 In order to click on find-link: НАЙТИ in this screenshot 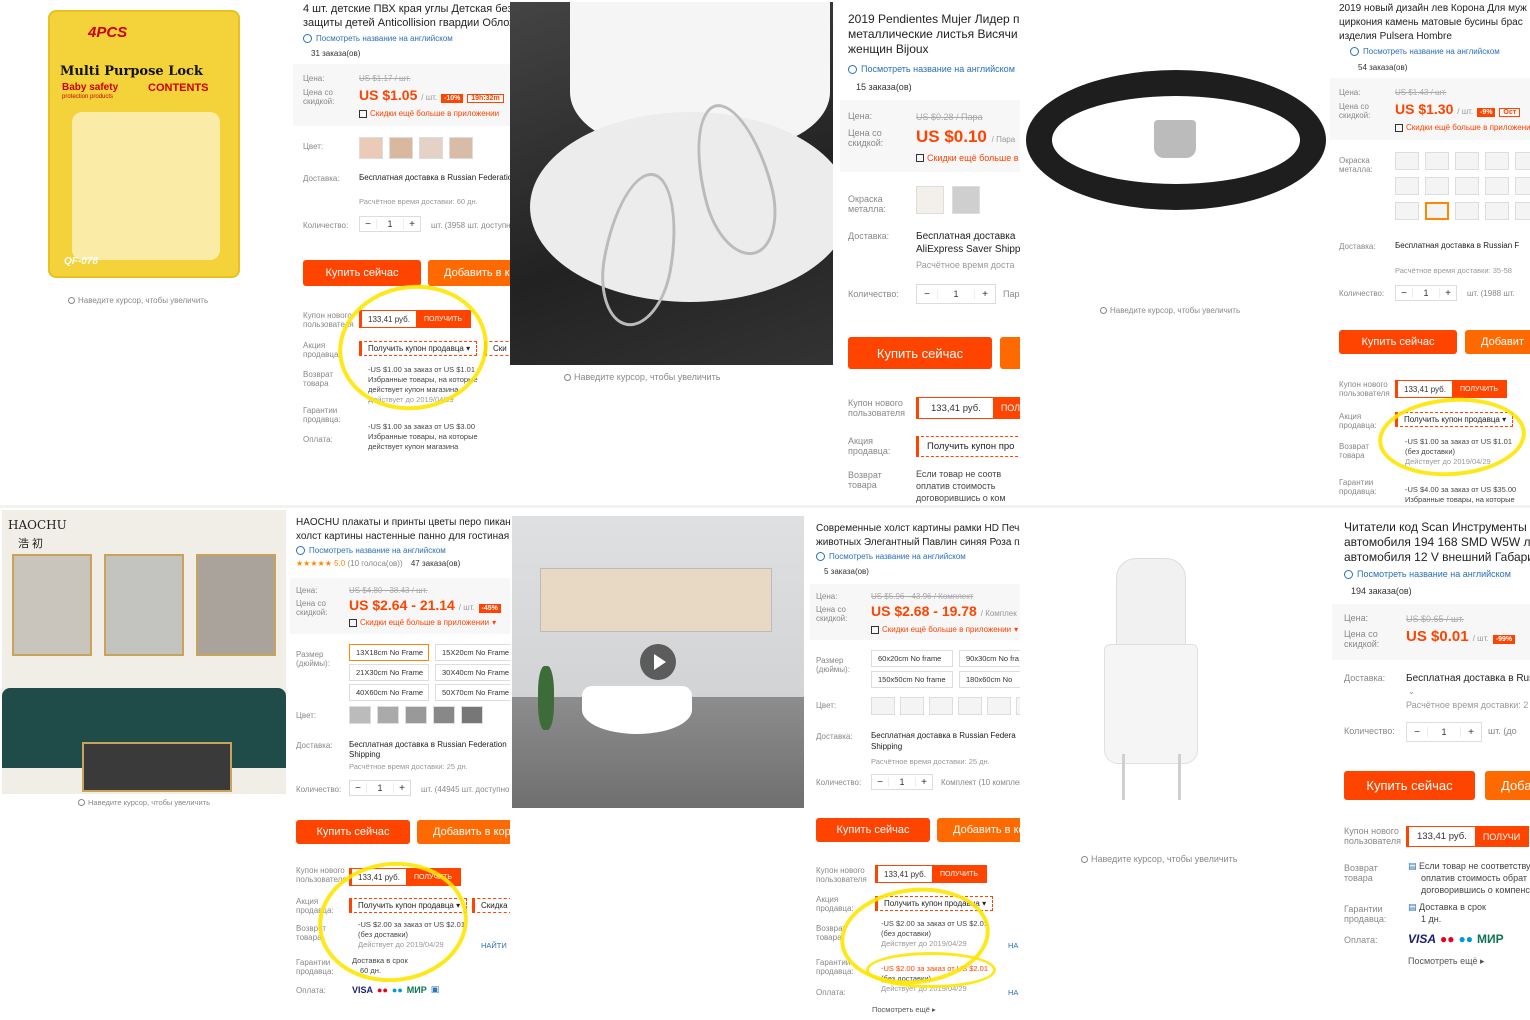, I will do `click(494, 945)`.